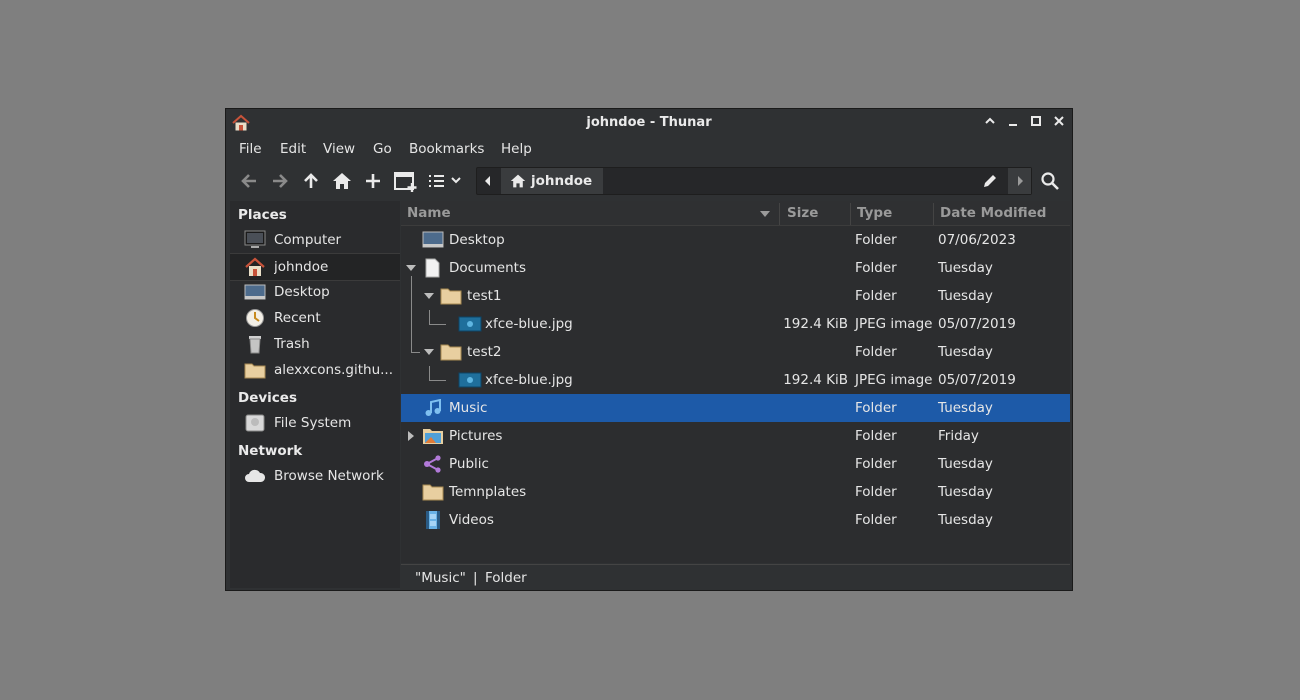 The height and width of the screenshot is (700, 1300). Describe the element at coordinates (432, 464) in the screenshot. I see `share-icon` at that location.